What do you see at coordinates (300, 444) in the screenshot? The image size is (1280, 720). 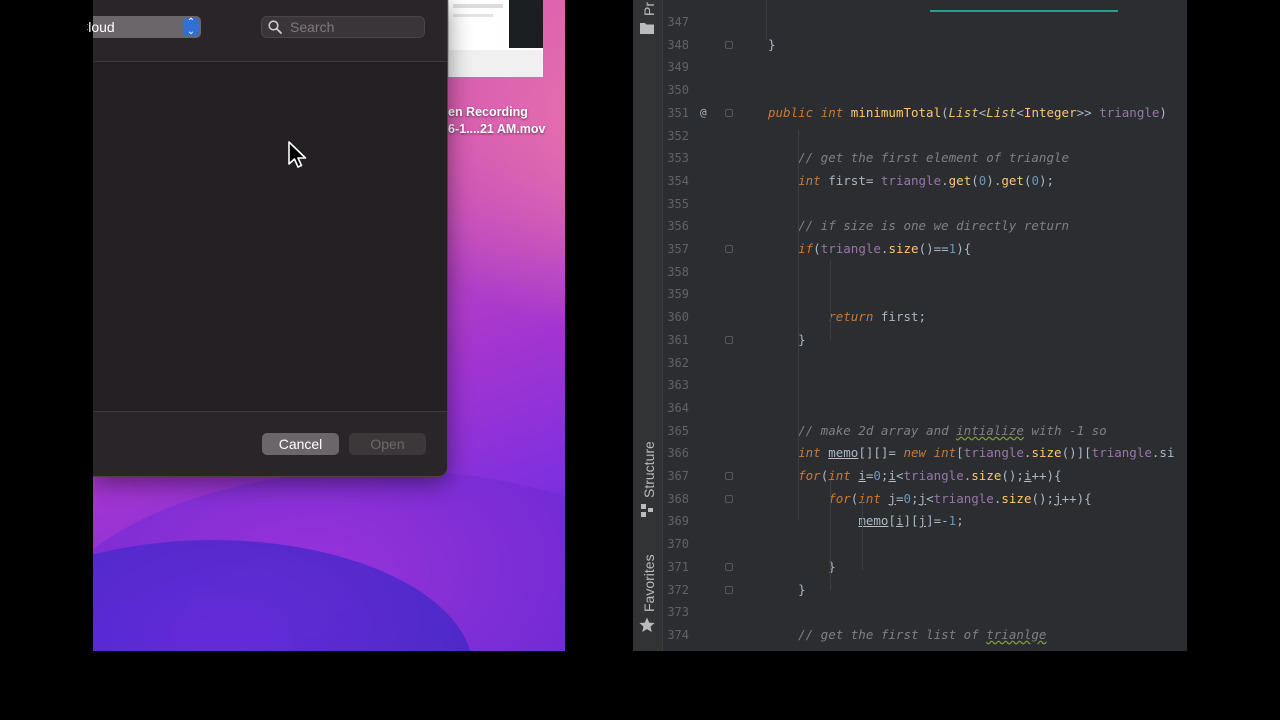 I see `cancel-button: Cancel` at bounding box center [300, 444].